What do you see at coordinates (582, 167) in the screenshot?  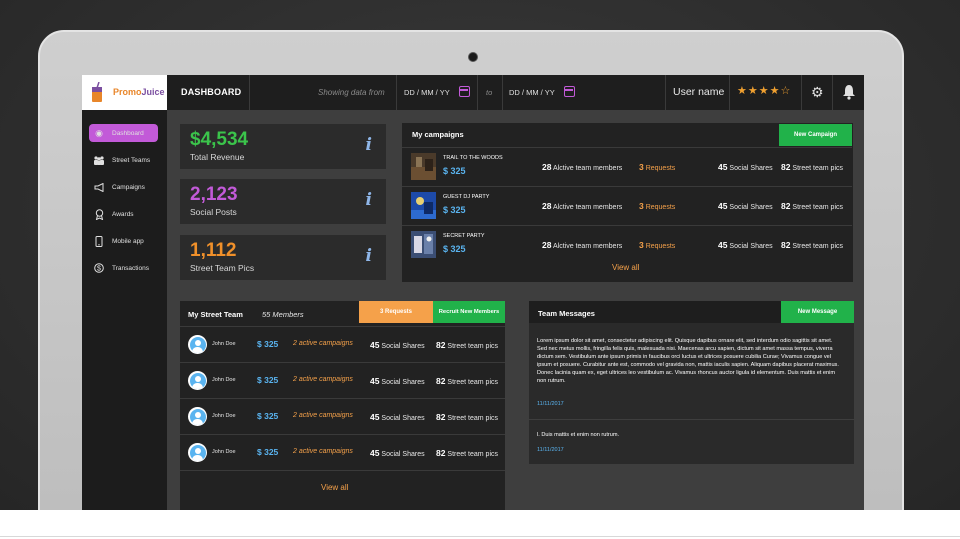 I see `active-members: 28 Alctive team members` at bounding box center [582, 167].